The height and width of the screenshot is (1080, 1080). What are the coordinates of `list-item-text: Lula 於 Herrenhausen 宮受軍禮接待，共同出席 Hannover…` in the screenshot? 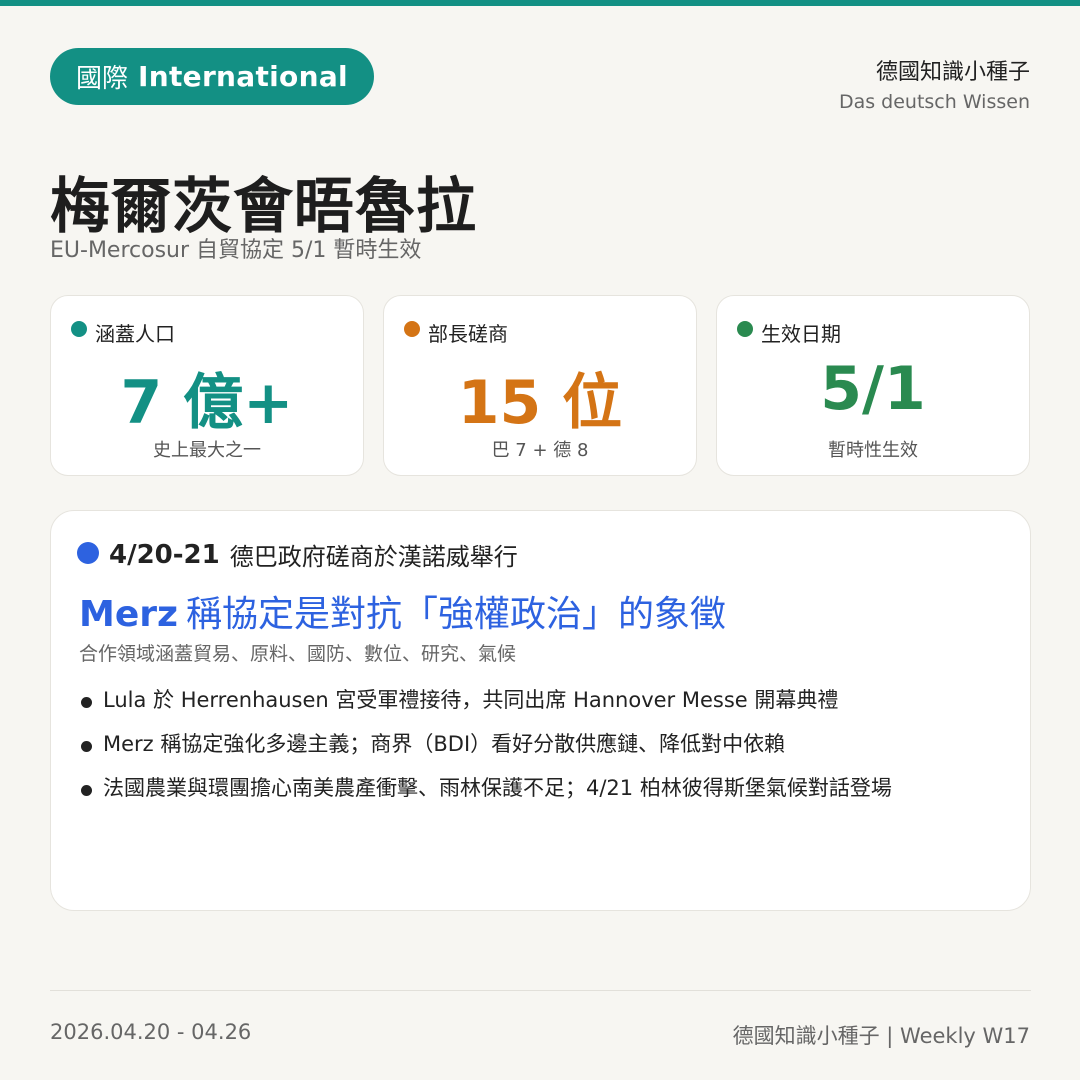 It's located at (471, 700).